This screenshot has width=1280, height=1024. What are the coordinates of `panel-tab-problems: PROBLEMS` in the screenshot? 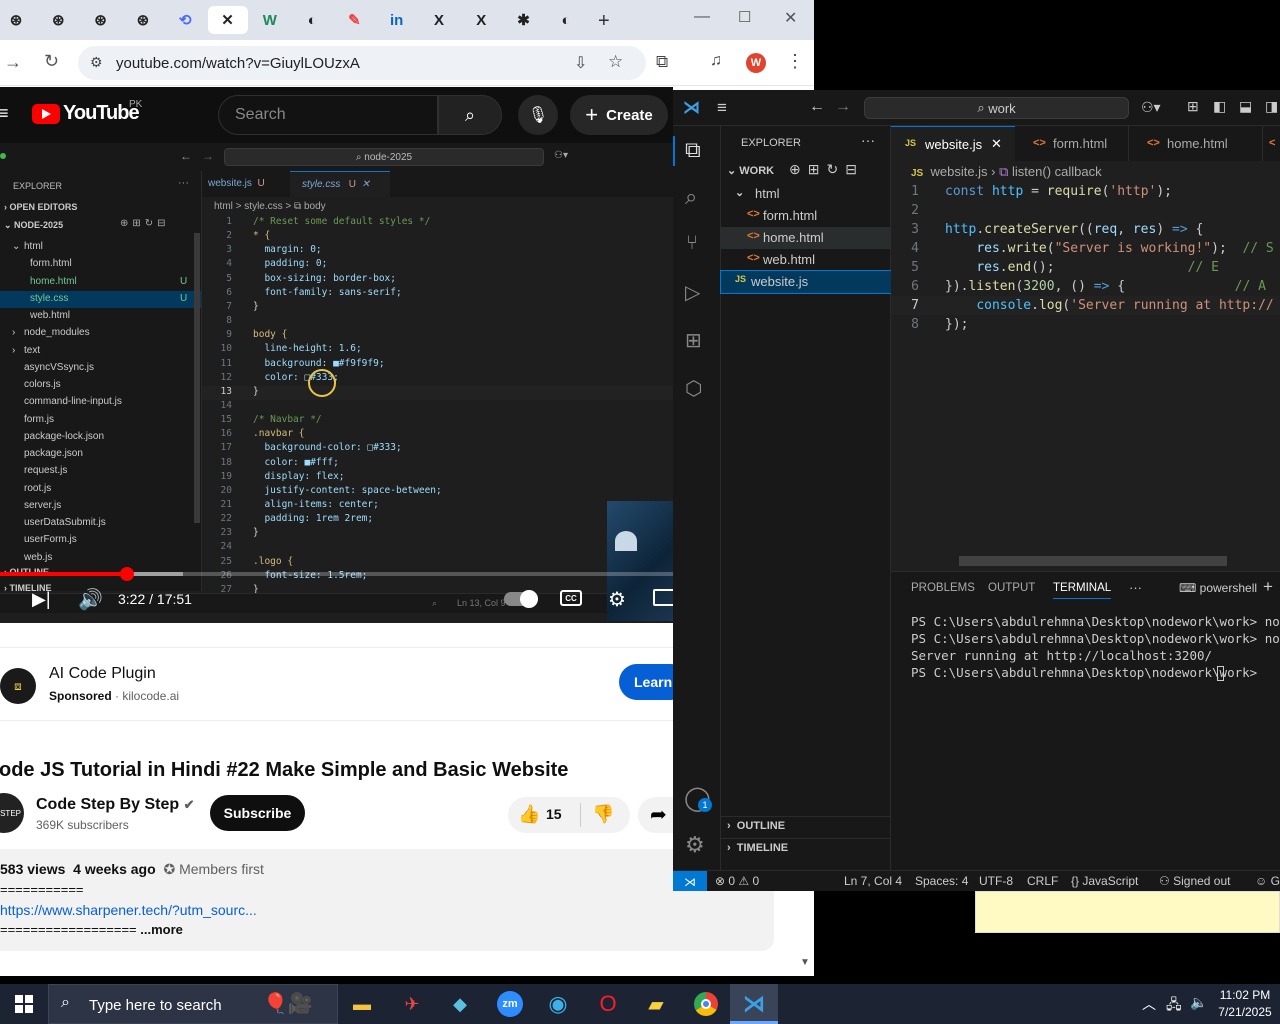 It's located at (943, 588).